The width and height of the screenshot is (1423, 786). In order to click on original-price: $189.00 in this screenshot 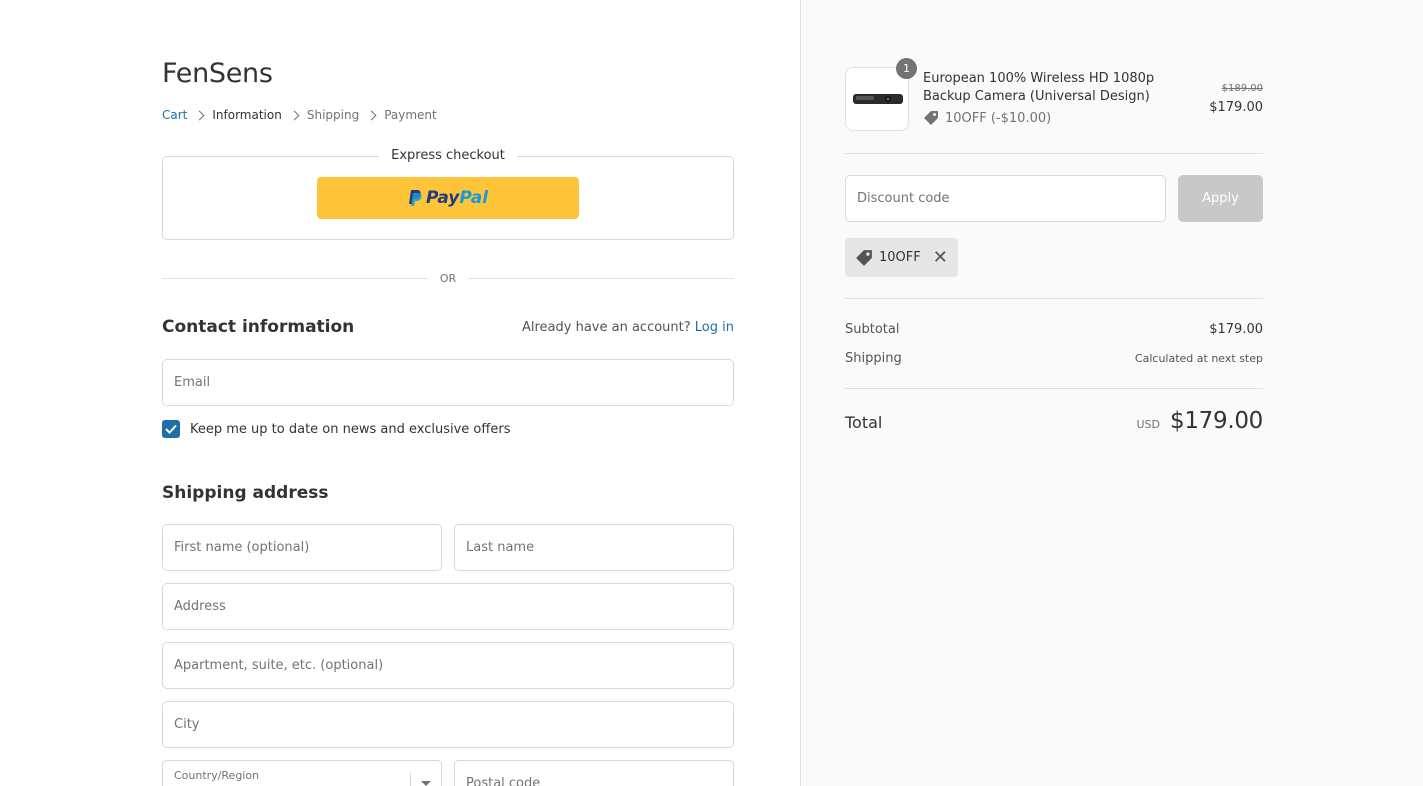, I will do `click(1242, 88)`.